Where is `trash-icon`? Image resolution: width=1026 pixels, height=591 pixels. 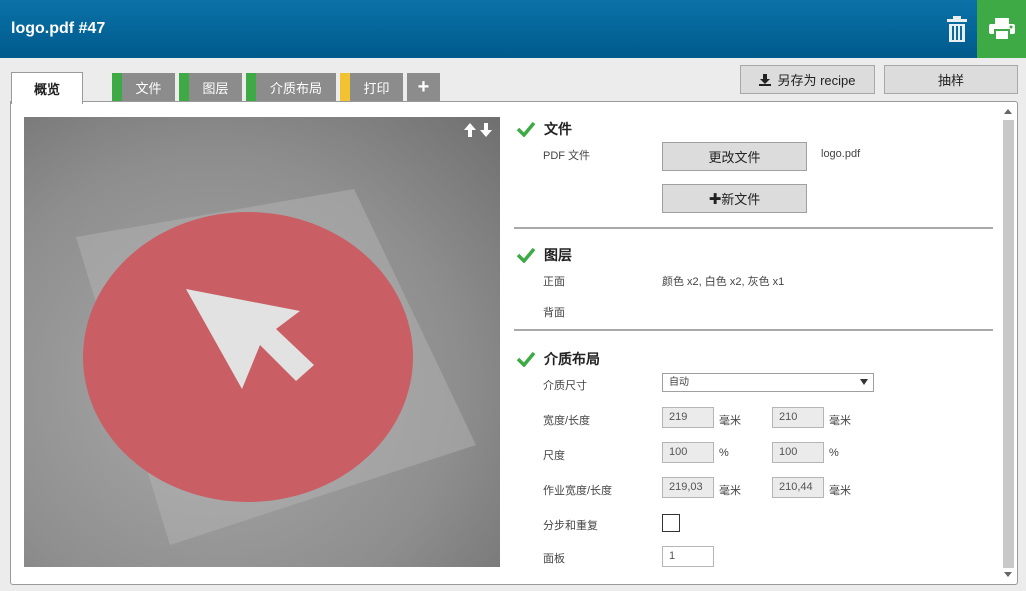
trash-icon is located at coordinates (957, 29).